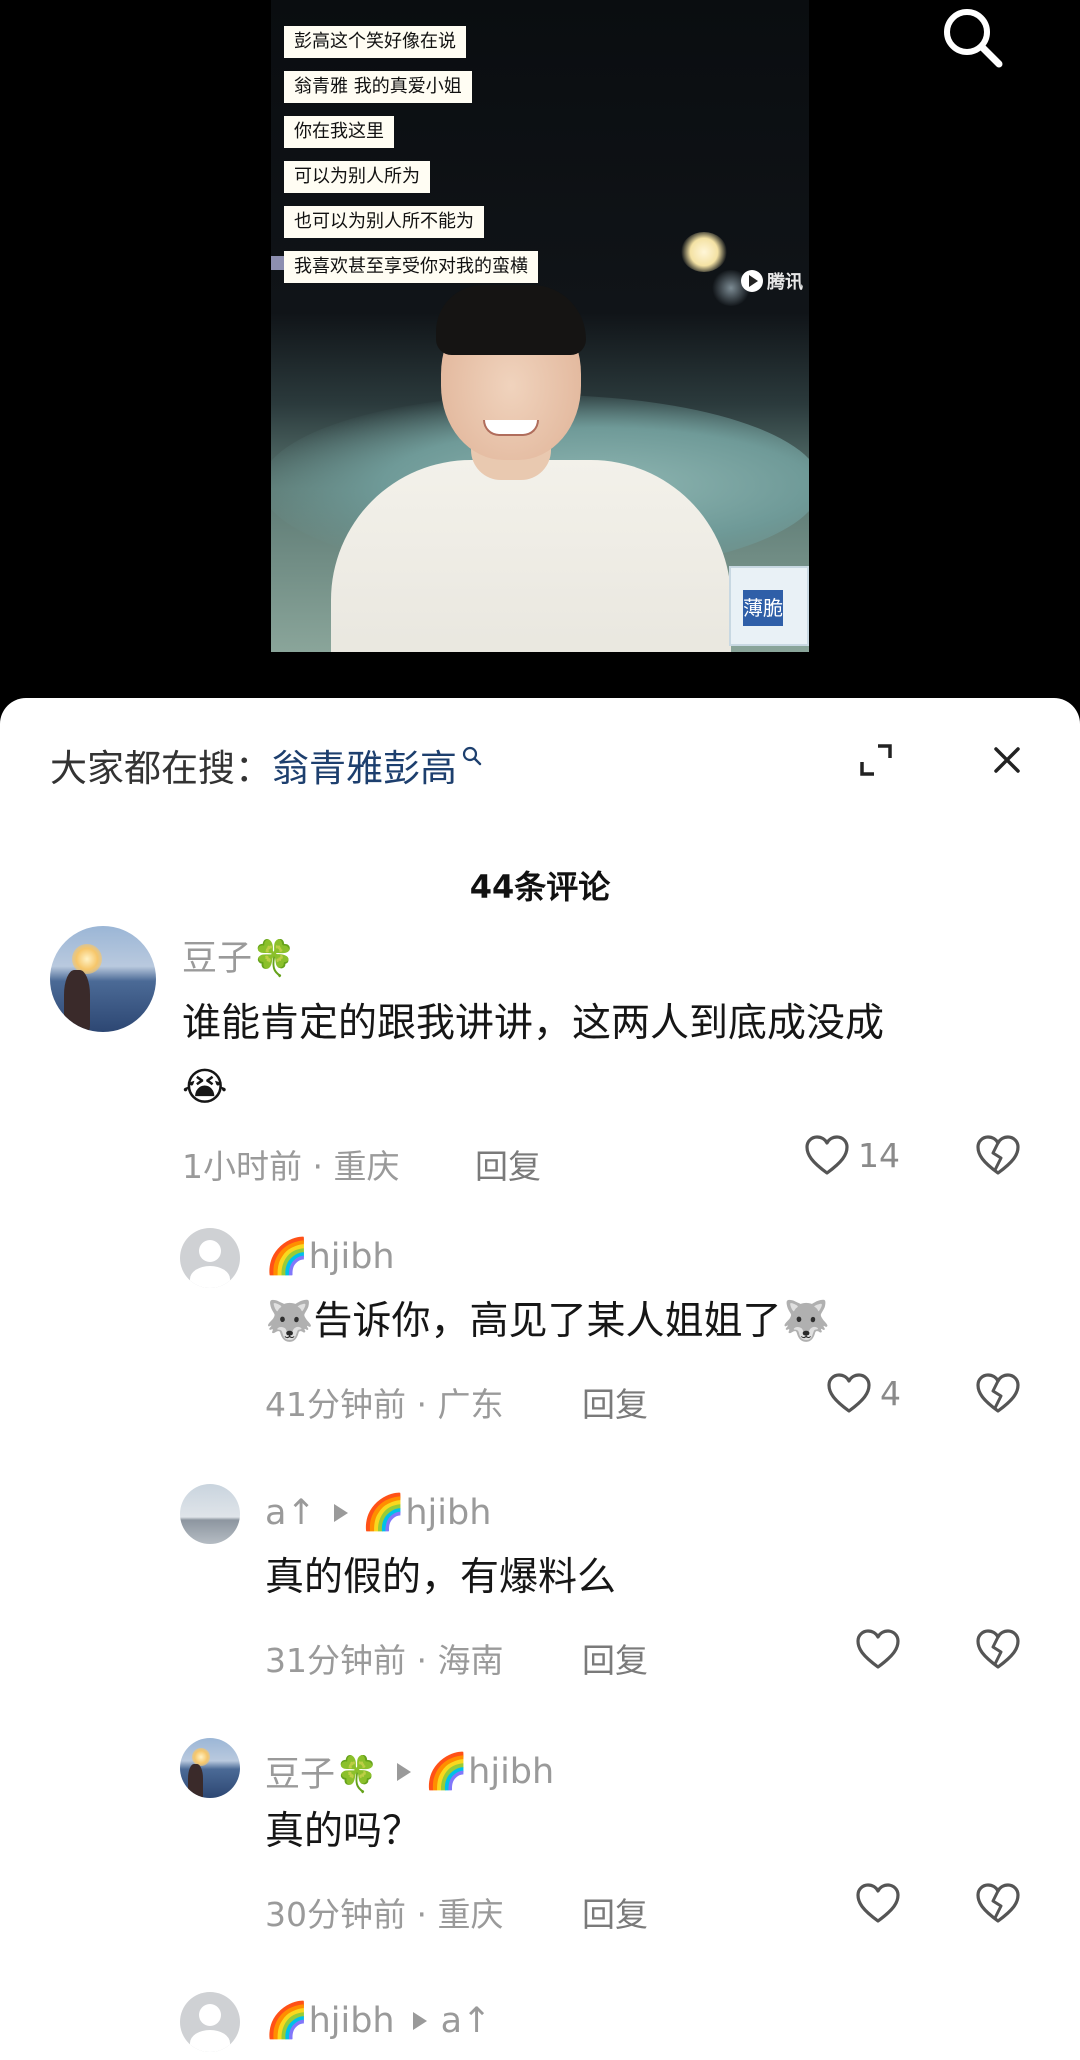  What do you see at coordinates (533, 1023) in the screenshot?
I see `comment-text: 谁能肯定的跟我讲讲，这两人到底成没成` at bounding box center [533, 1023].